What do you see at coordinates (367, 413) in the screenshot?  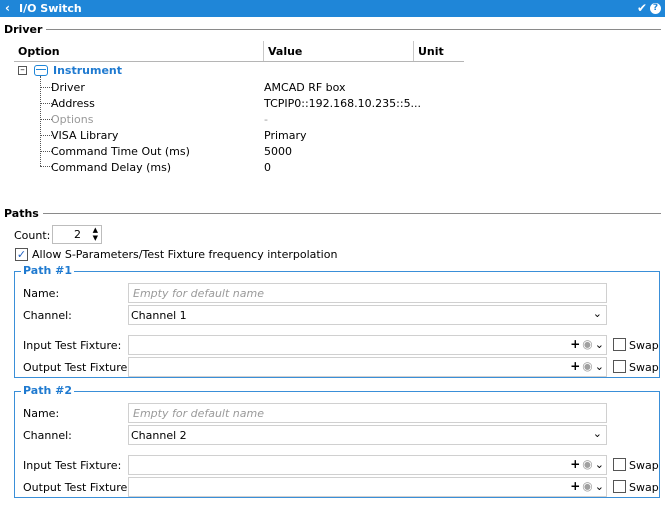 I see `path-2-name-input: Empty for default name` at bounding box center [367, 413].